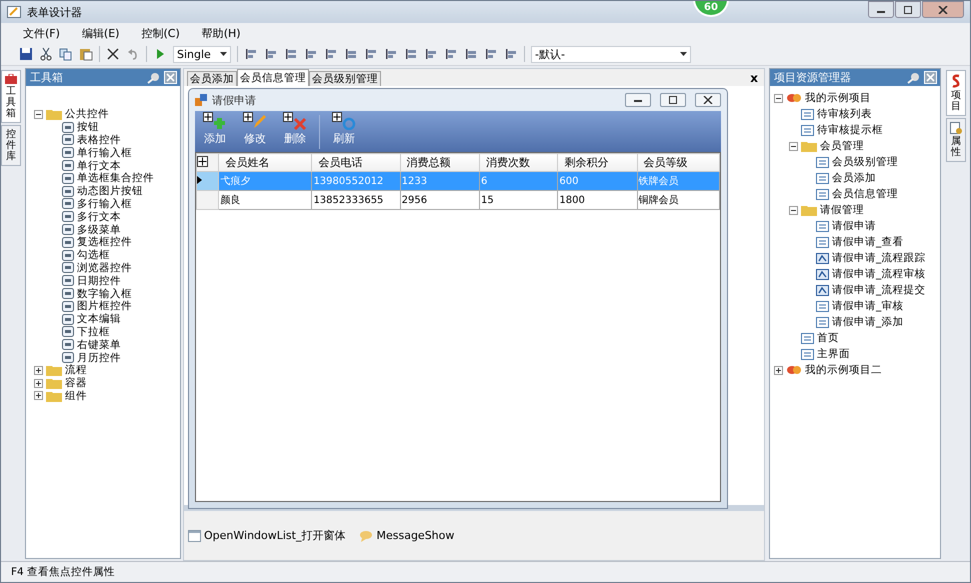  Describe the element at coordinates (115, 178) in the screenshot. I see `toolbox-item: 单选框集合控件` at that location.